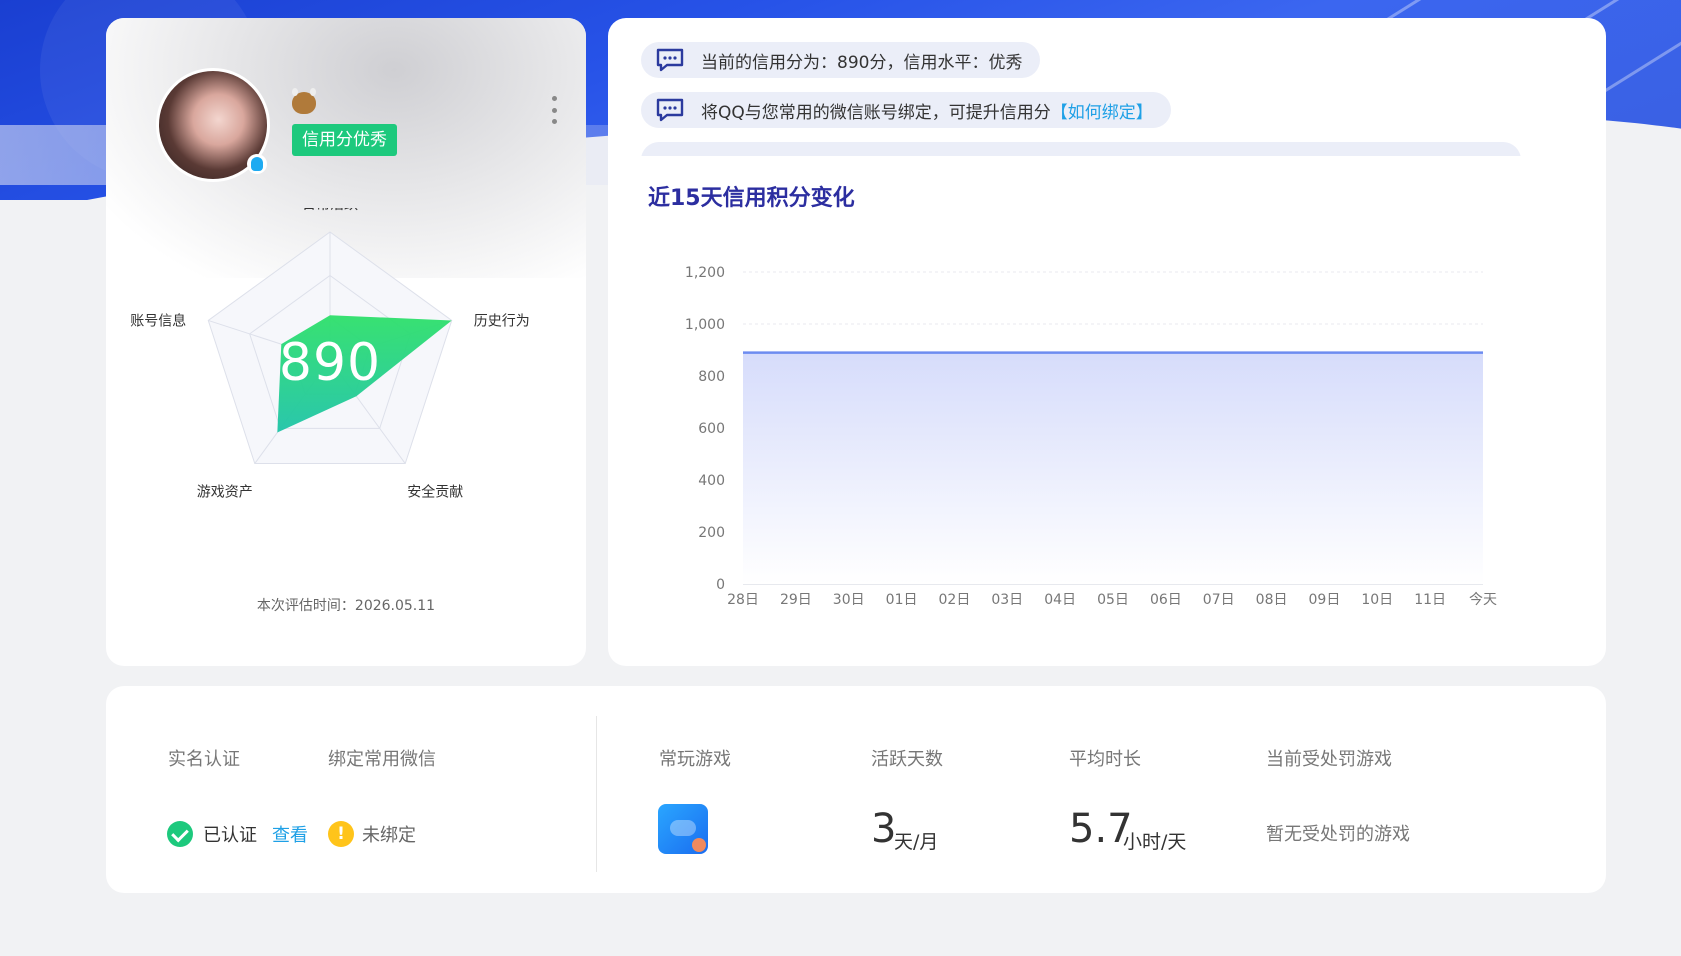  I want to click on x-tick-label: 02日, so click(955, 600).